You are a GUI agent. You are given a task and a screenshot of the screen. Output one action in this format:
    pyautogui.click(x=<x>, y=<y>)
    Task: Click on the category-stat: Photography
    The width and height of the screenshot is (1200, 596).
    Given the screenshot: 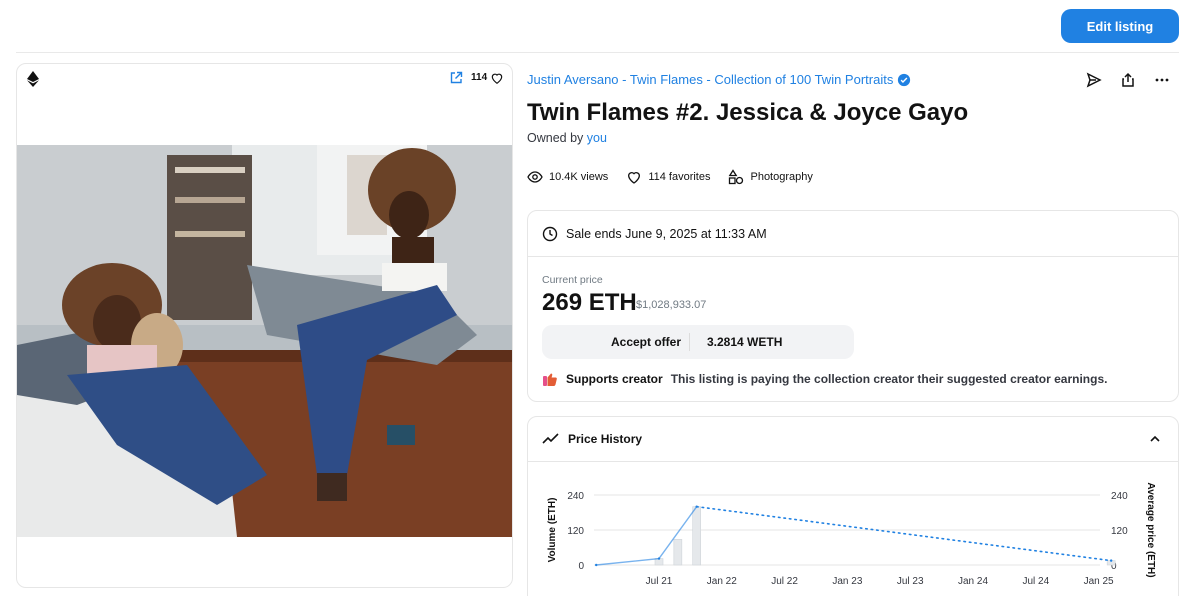 What is the action you would take?
    pyautogui.click(x=770, y=177)
    